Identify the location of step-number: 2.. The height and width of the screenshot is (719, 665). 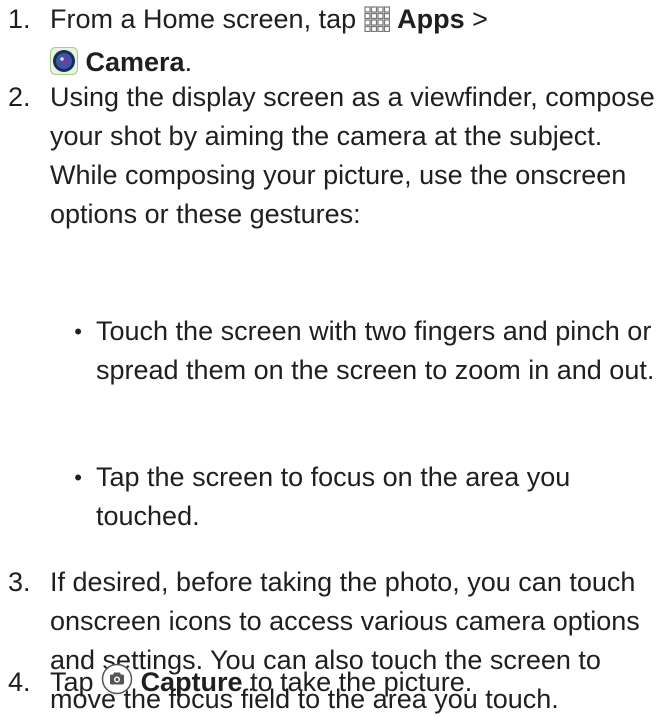
(19, 97).